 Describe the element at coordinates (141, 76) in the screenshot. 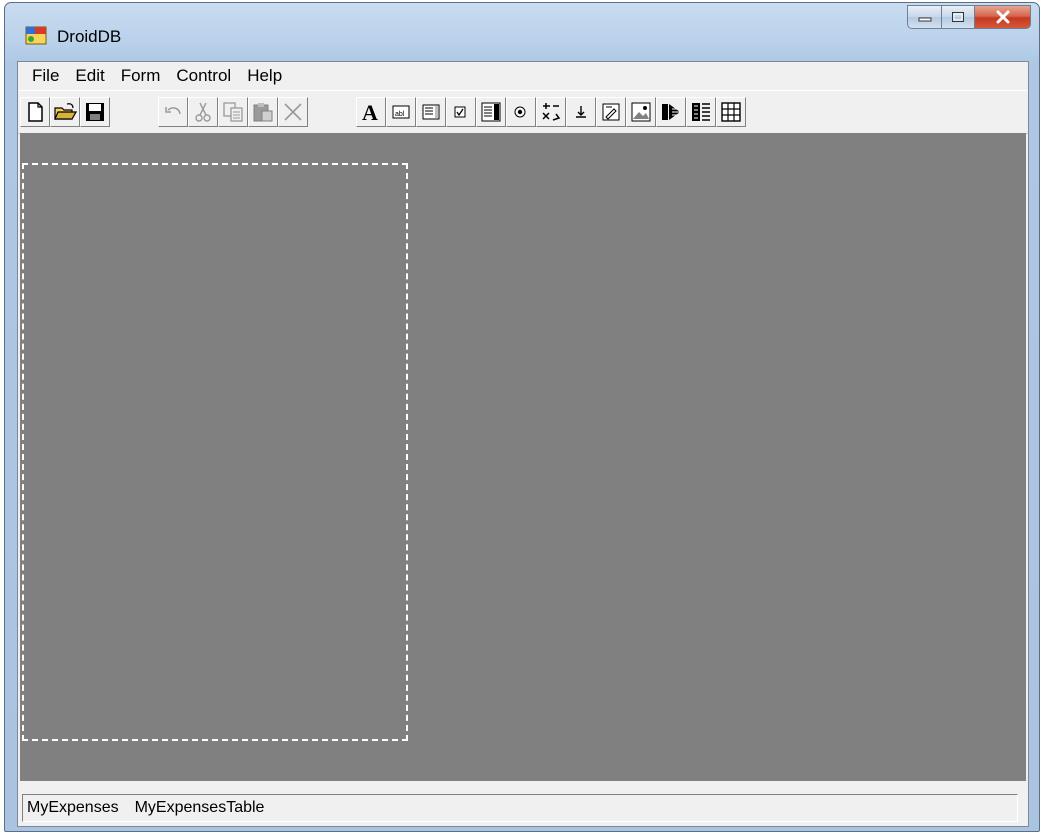

I see `menu-form: Form` at that location.